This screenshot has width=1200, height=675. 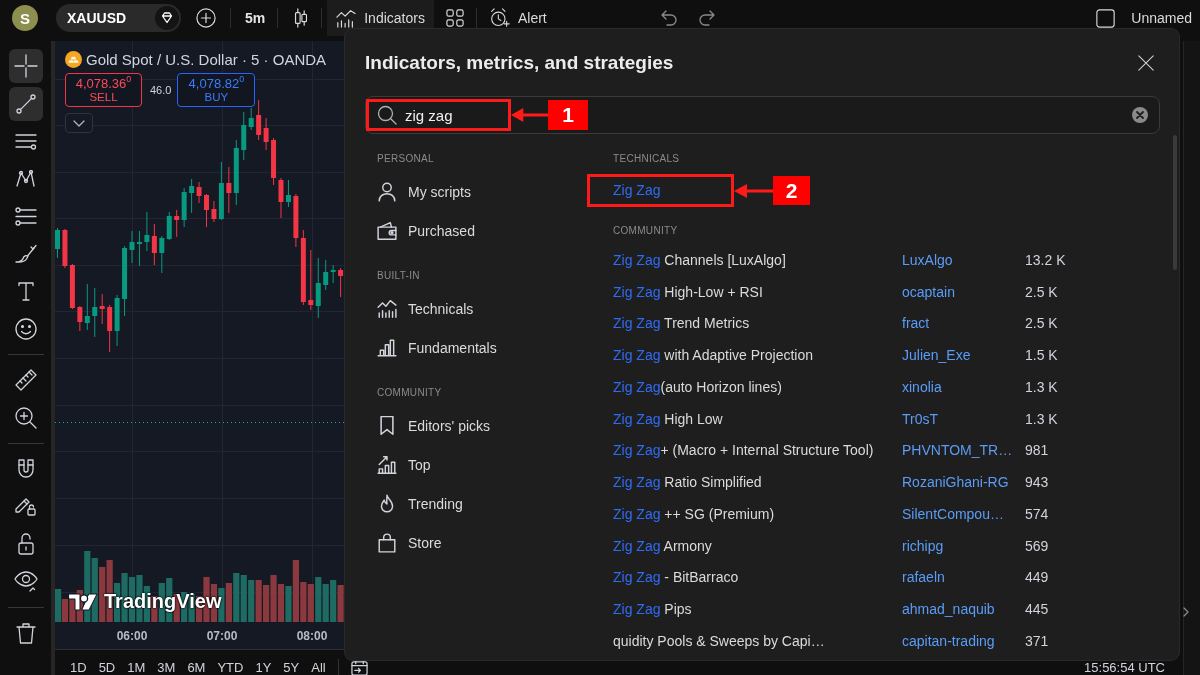 What do you see at coordinates (1037, 450) in the screenshot?
I see `count-text: 981` at bounding box center [1037, 450].